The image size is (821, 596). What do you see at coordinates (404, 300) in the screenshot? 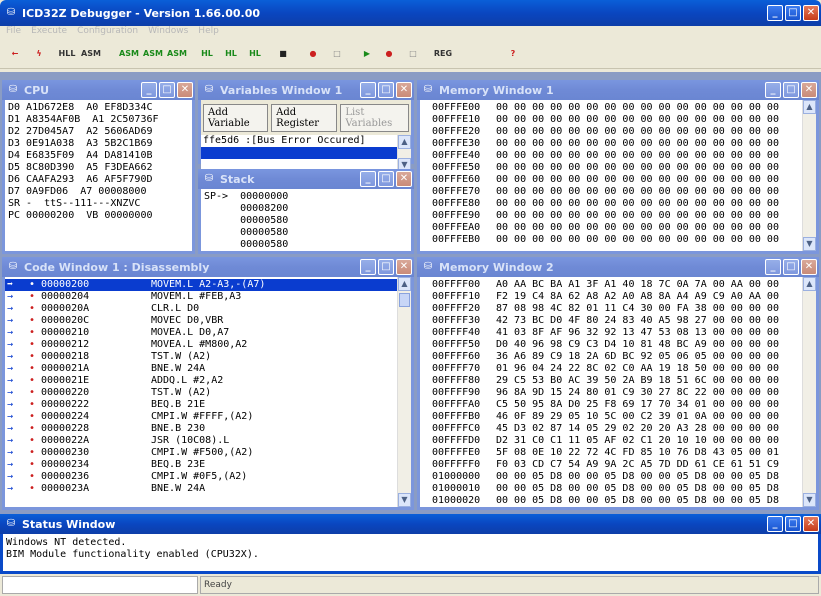
I see `scroll-thumb` at bounding box center [404, 300].